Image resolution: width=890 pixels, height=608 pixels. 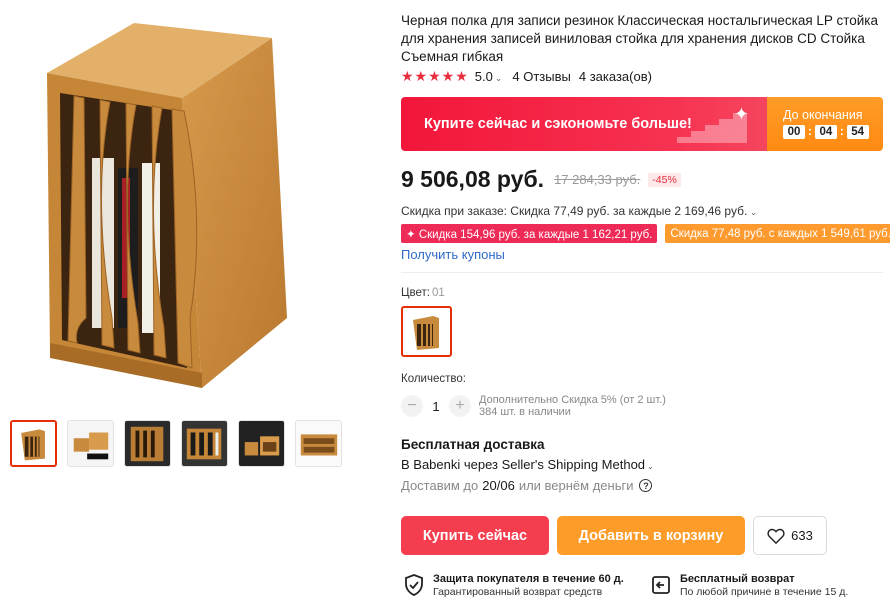 I want to click on free-return-subtitle: По любой причине в течение 15 д., so click(x=764, y=592).